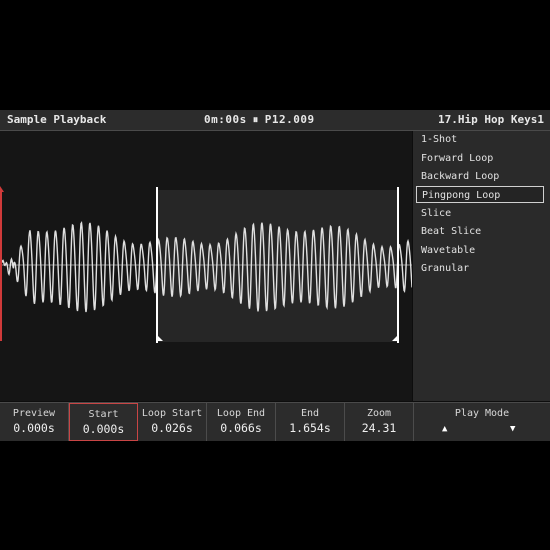  I want to click on param-label: Preview, so click(34, 413).